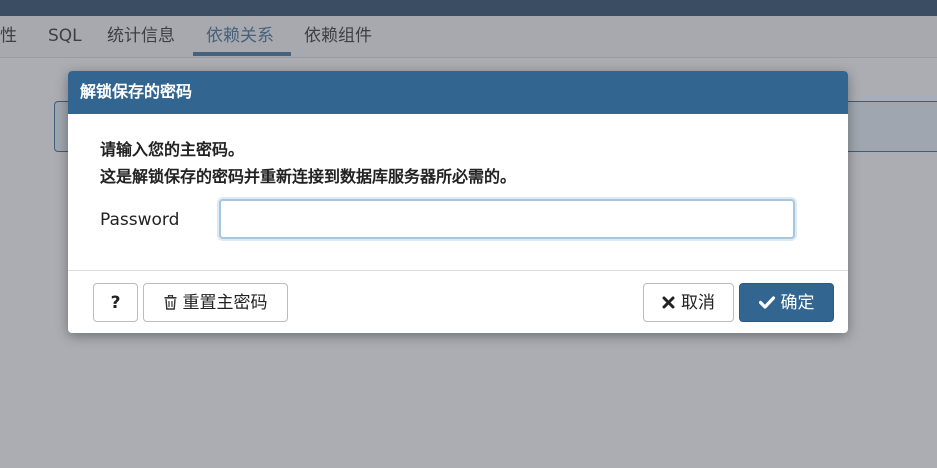  What do you see at coordinates (225, 302) in the screenshot?
I see `reset-master-password-label: 重置主密码` at bounding box center [225, 302].